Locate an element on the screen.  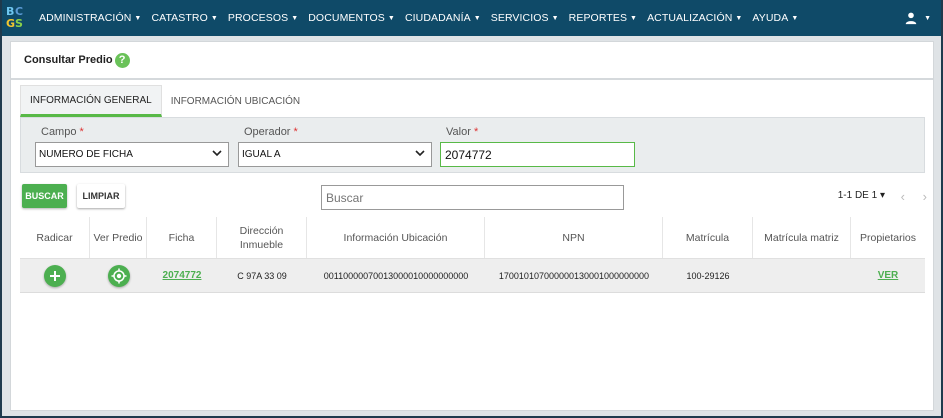
column-header: Propietarios is located at coordinates (888, 237).